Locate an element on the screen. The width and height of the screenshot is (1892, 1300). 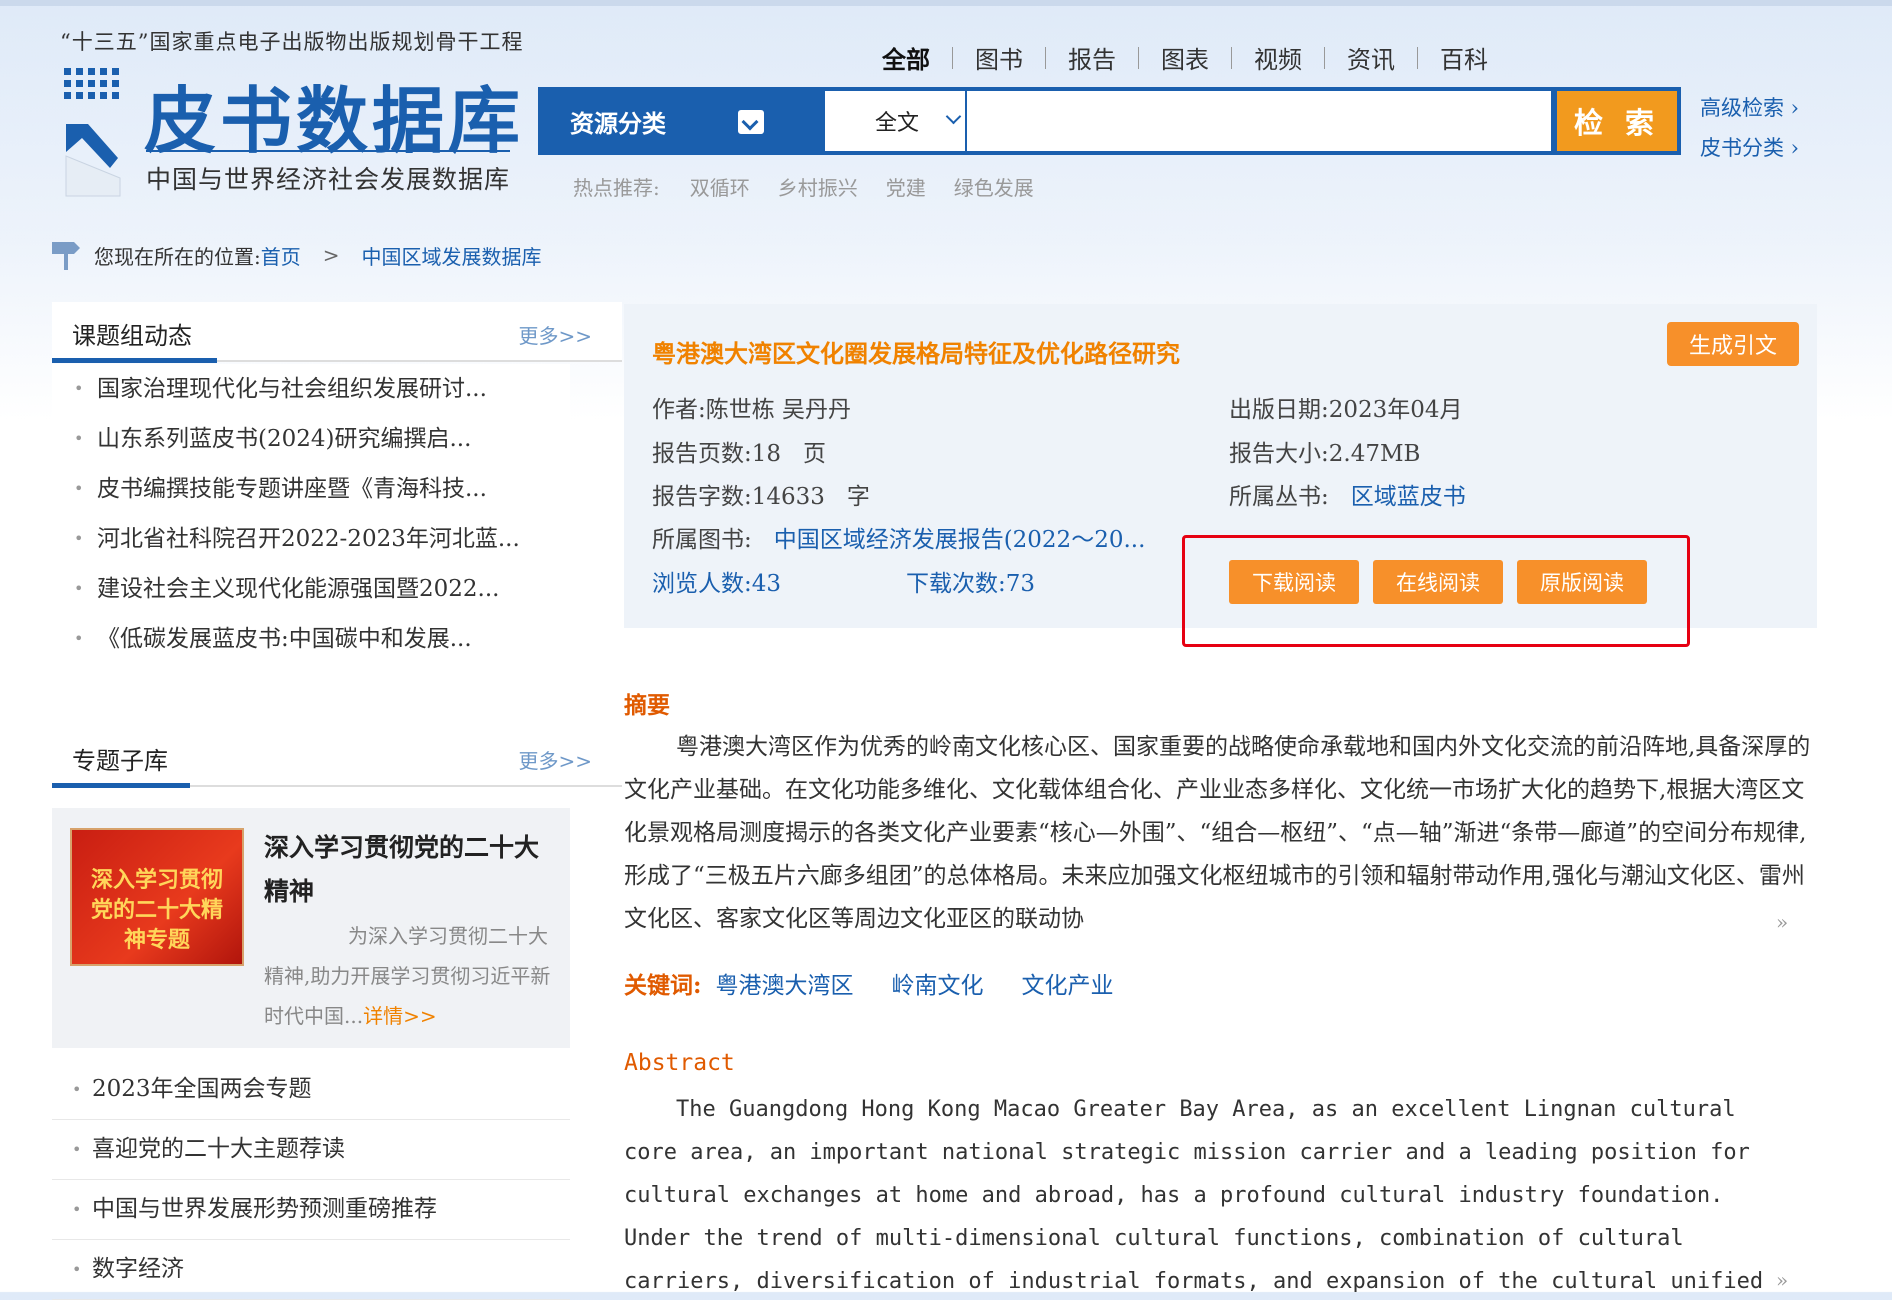
downloads-value: 73 is located at coordinates (1020, 584).